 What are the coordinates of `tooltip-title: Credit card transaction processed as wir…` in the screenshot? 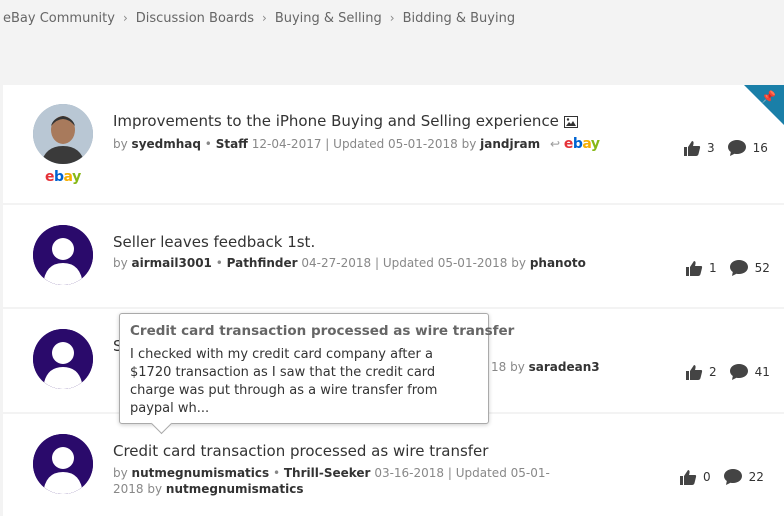 It's located at (322, 331).